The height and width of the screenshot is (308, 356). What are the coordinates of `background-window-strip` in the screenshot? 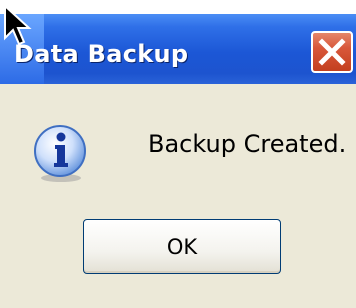 It's located at (178, 7).